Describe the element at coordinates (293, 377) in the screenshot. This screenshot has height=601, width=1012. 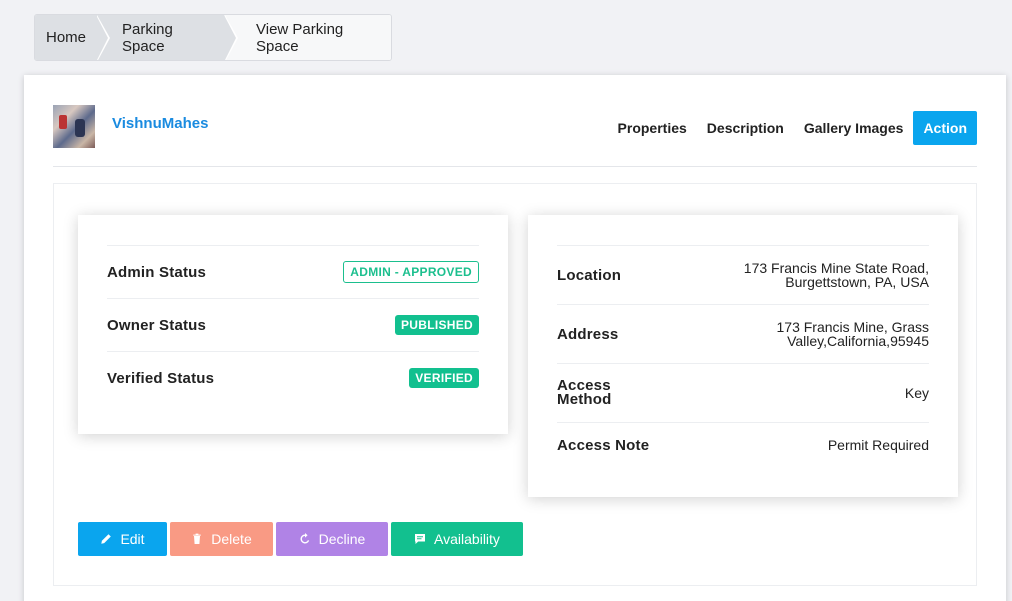
I see `verified-status-row: Verified Status VERIFIED` at that location.